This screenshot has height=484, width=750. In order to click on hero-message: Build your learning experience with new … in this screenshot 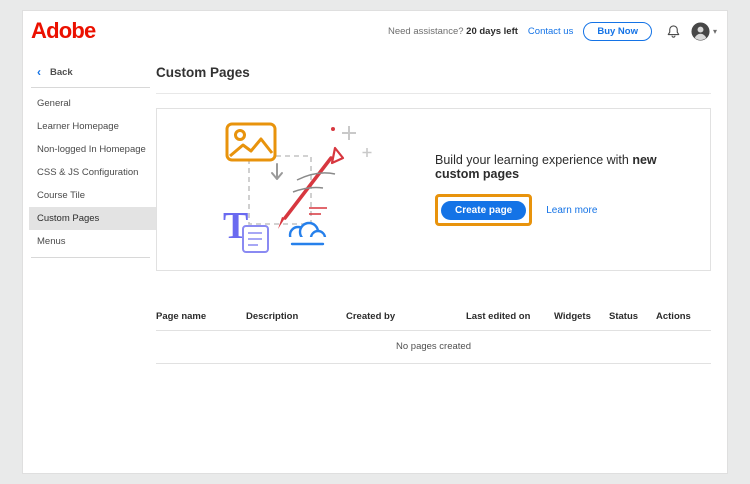, I will do `click(567, 167)`.